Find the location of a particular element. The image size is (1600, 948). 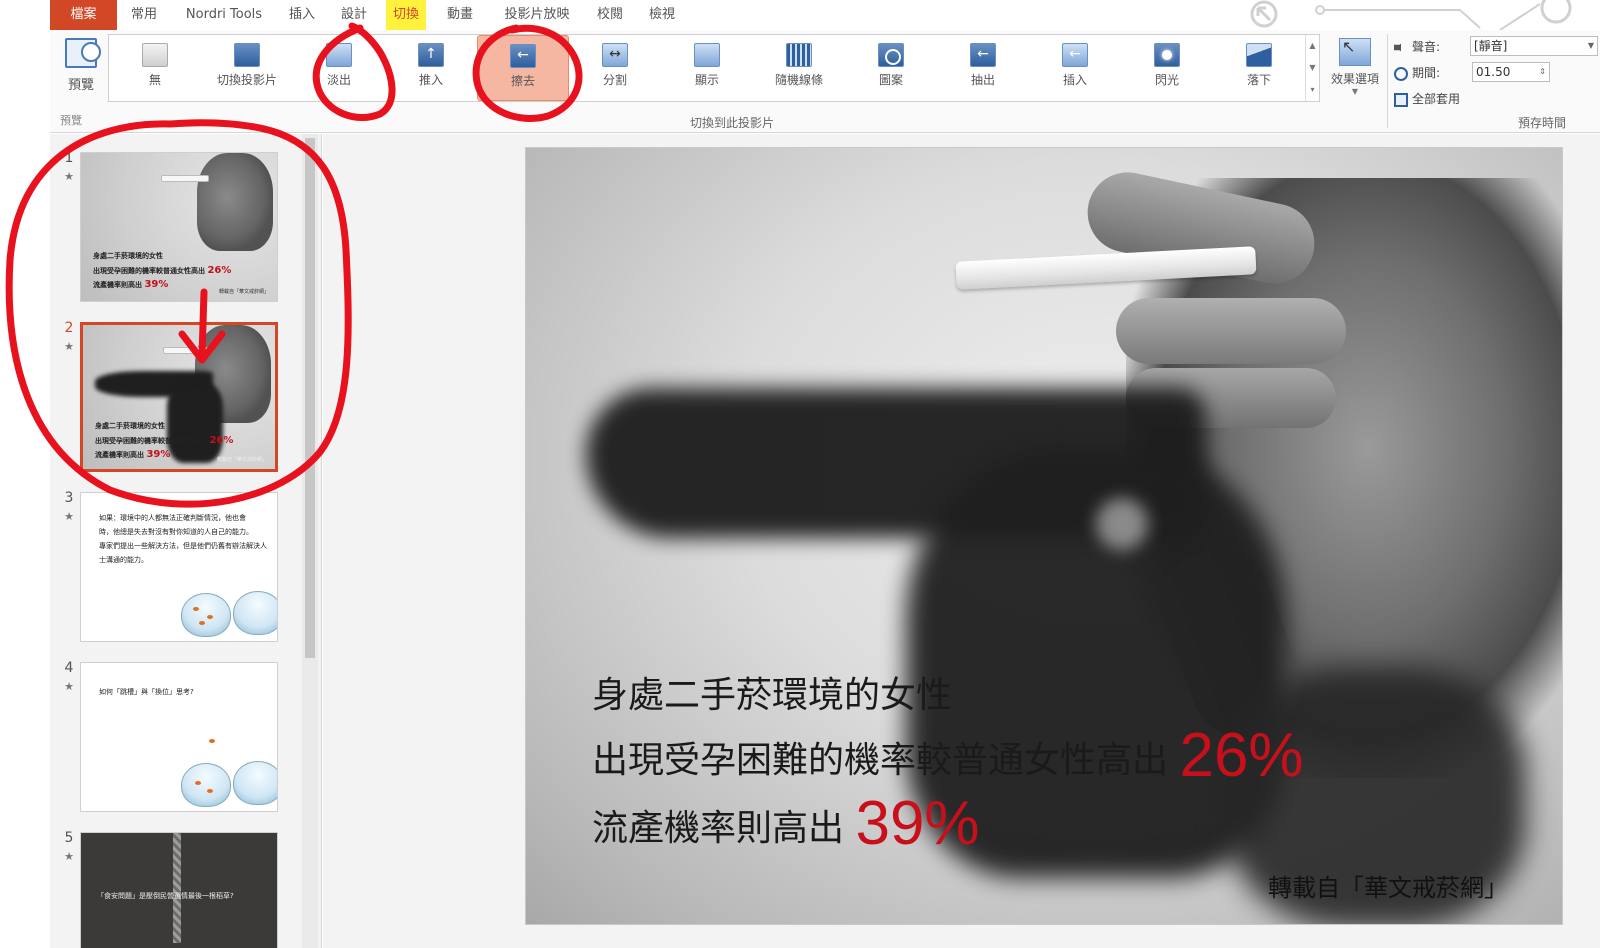

slide-text-line3: 流產機率則高出 39% is located at coordinates (786, 823).